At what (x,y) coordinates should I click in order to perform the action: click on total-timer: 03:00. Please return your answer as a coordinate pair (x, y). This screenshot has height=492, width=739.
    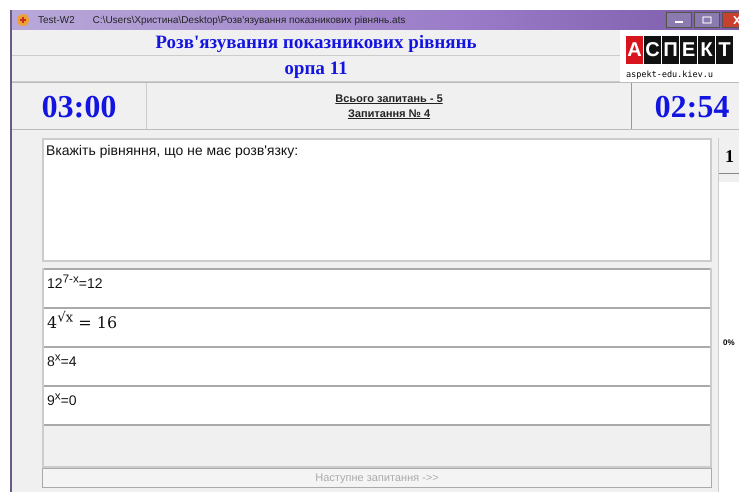
    Looking at the image, I should click on (79, 106).